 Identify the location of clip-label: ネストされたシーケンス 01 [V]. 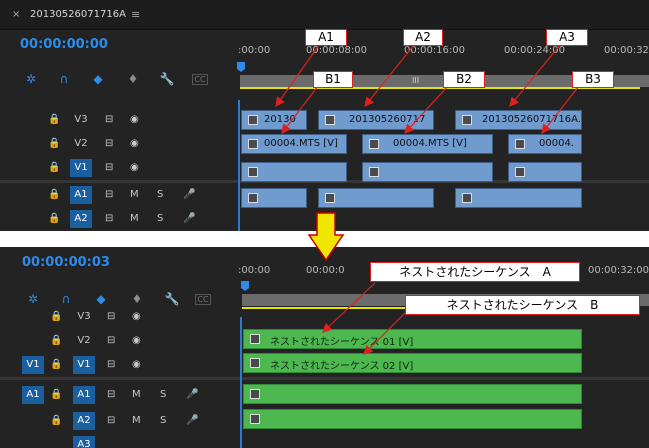
(342, 342).